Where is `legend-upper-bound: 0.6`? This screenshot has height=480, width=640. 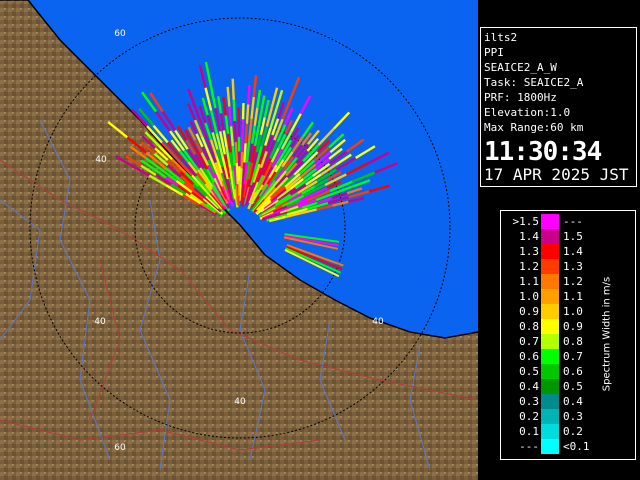 legend-upper-bound: 0.6 is located at coordinates (573, 371).